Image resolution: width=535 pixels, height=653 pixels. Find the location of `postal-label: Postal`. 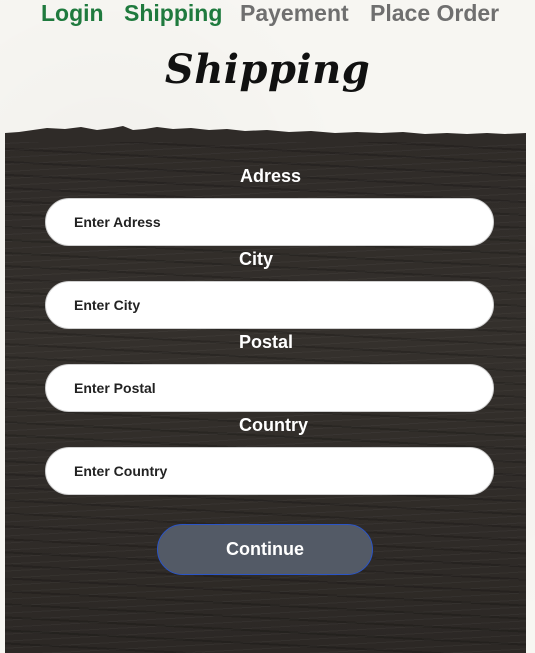

postal-label: Postal is located at coordinates (266, 342).